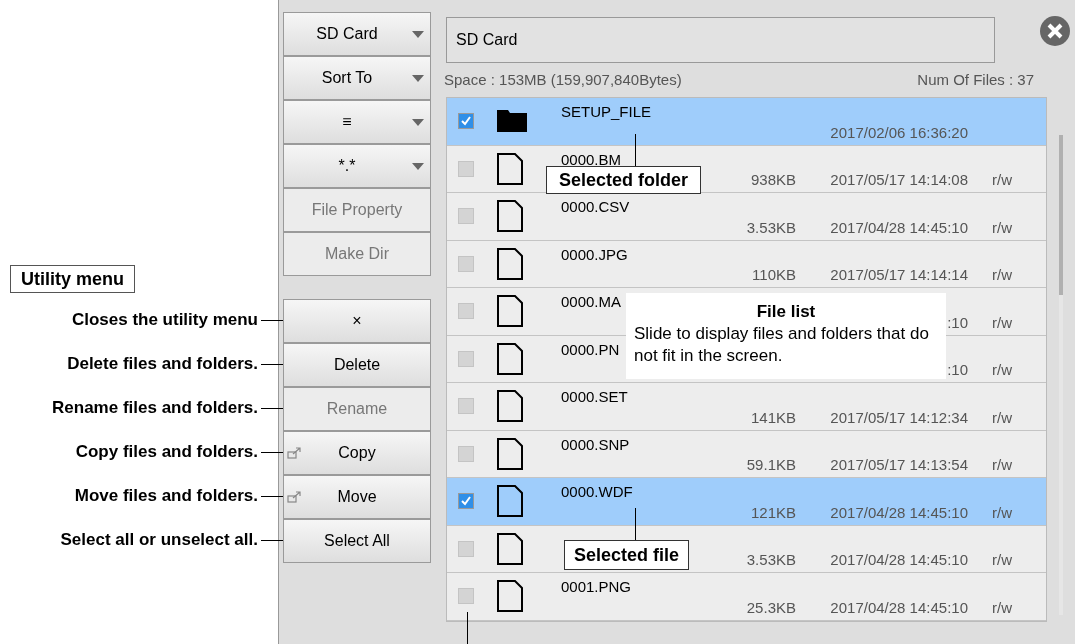  What do you see at coordinates (155, 408) in the screenshot?
I see `annotation-text: Rename files and folders.` at bounding box center [155, 408].